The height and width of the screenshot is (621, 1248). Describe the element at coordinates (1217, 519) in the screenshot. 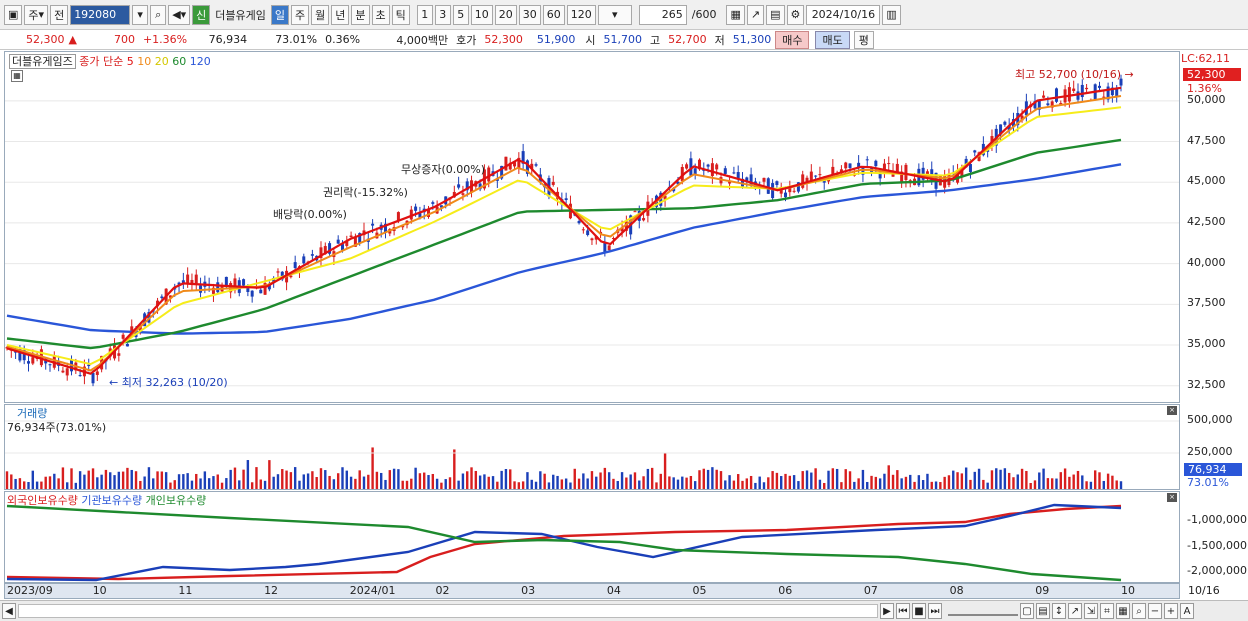

I see `hold-tick-1: -1,000,000` at that location.